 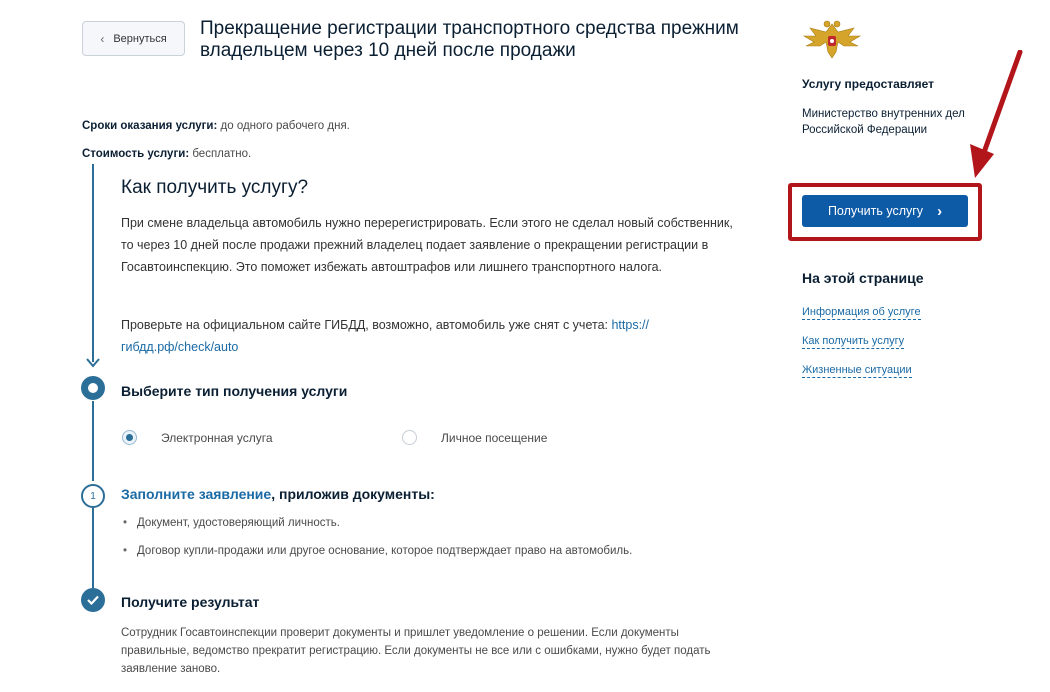 I want to click on step-current-marker, so click(x=93, y=388).